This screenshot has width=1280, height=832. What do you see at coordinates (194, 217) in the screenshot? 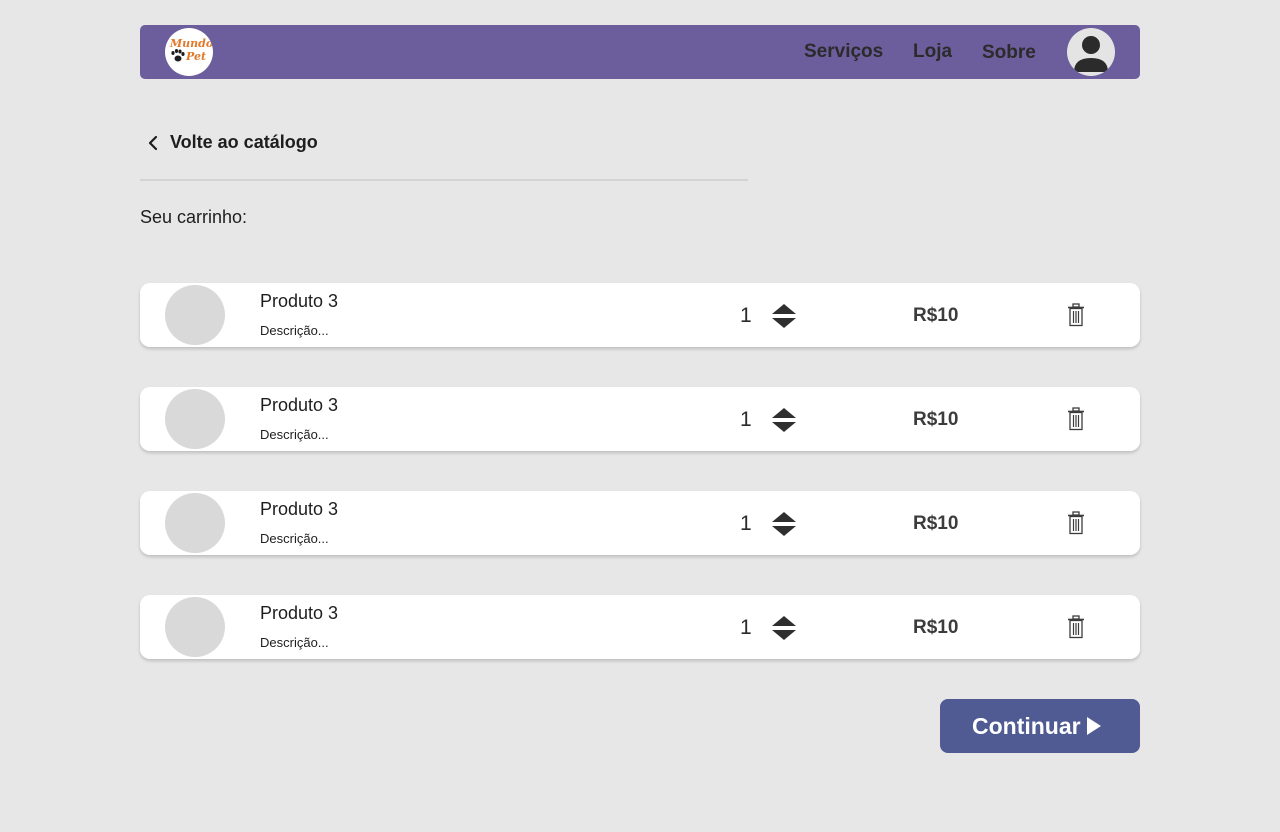
I see `cart-title: Seu carrinho:` at bounding box center [194, 217].